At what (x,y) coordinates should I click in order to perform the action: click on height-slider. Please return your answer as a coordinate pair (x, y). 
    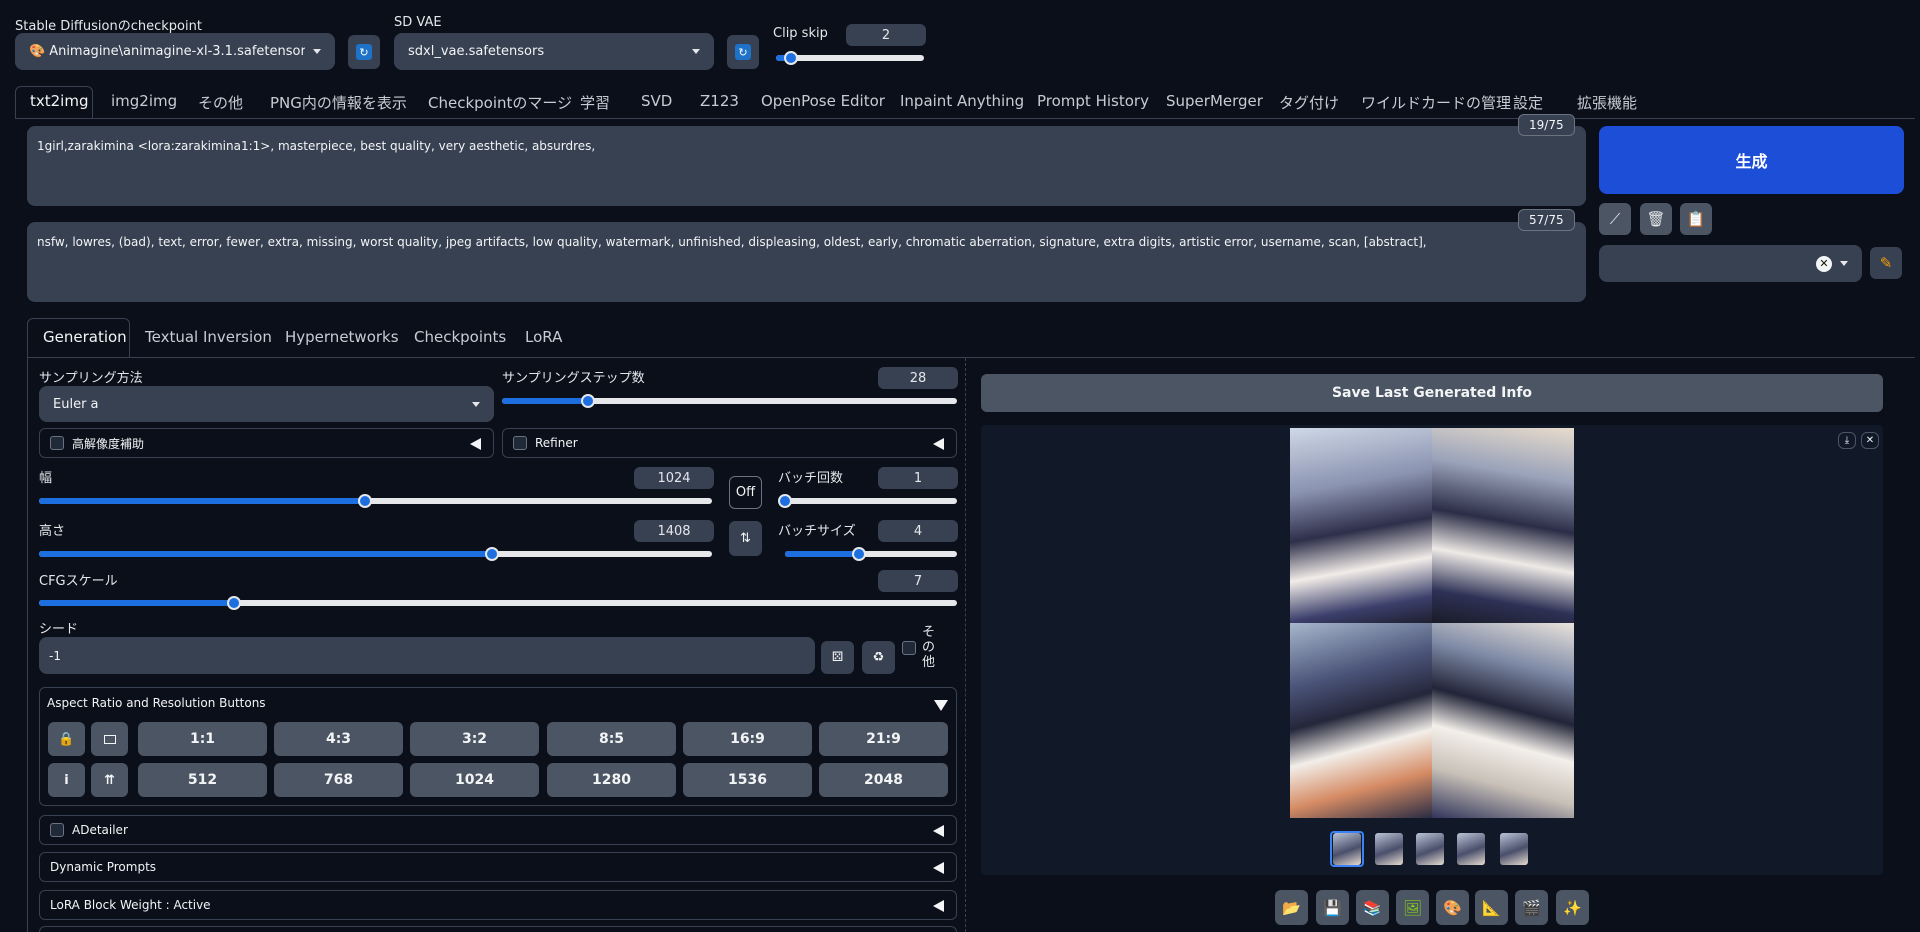
    Looking at the image, I should click on (375, 554).